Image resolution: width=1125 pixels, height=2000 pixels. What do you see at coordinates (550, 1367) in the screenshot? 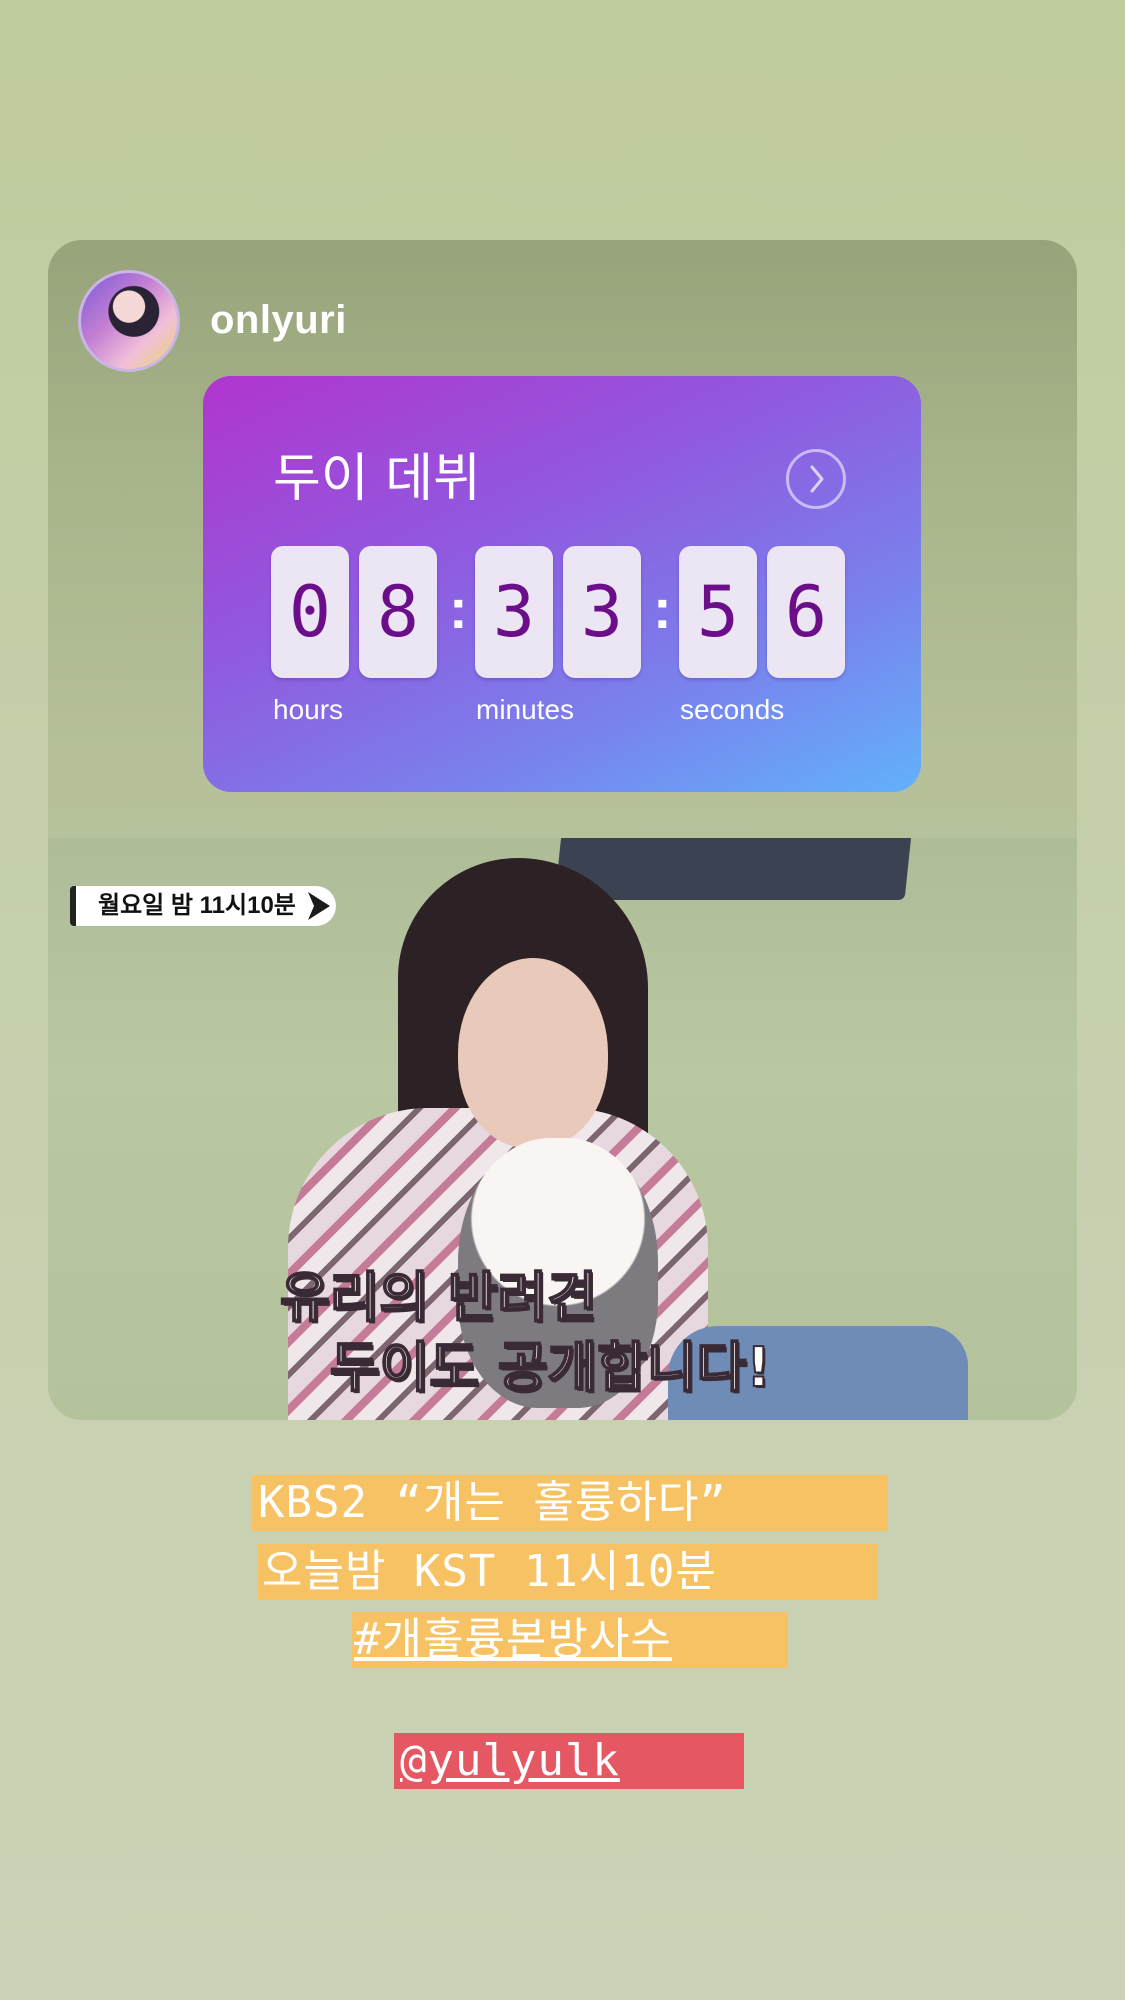
I see `video-caption-line2: 두이도 공개합니다!` at bounding box center [550, 1367].